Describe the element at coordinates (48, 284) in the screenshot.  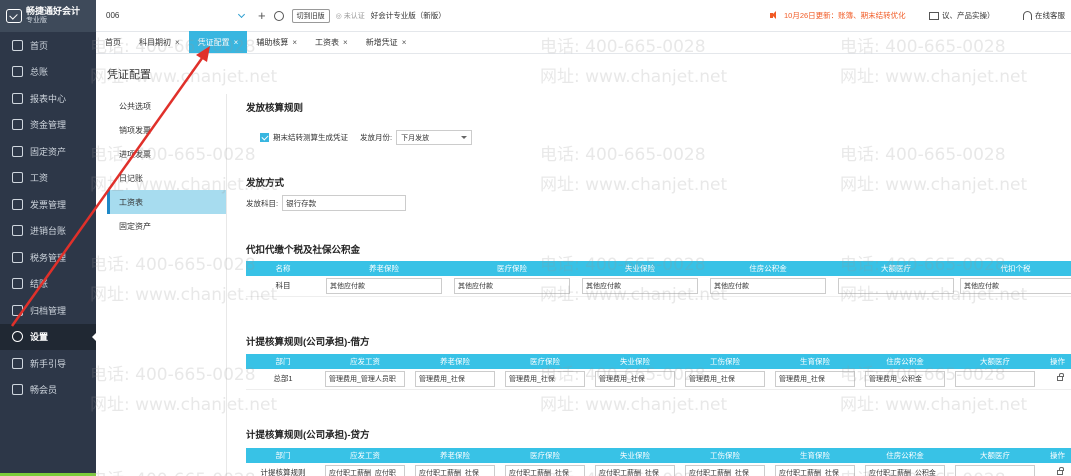
I see `sidebar-item-9: 结账` at that location.